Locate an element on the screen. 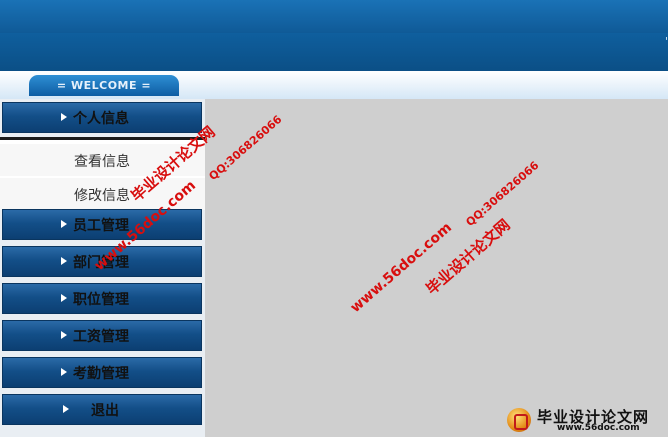  top-banner is located at coordinates (334, 16).